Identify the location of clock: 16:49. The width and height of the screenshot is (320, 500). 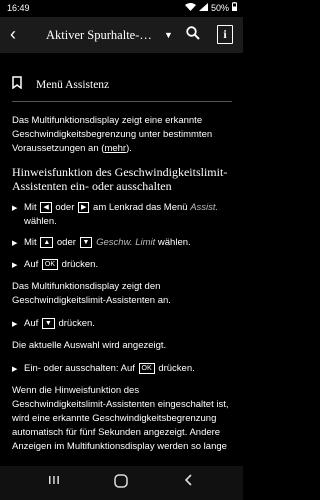
(18, 8).